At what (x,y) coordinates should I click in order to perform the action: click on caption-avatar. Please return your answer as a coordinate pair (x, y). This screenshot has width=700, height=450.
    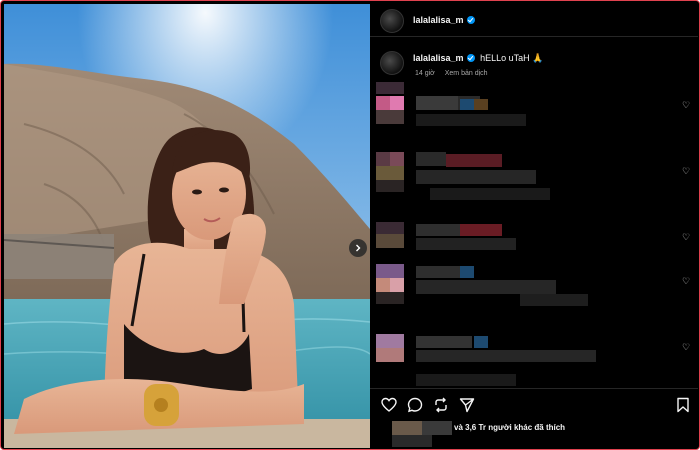
    Looking at the image, I should click on (392, 63).